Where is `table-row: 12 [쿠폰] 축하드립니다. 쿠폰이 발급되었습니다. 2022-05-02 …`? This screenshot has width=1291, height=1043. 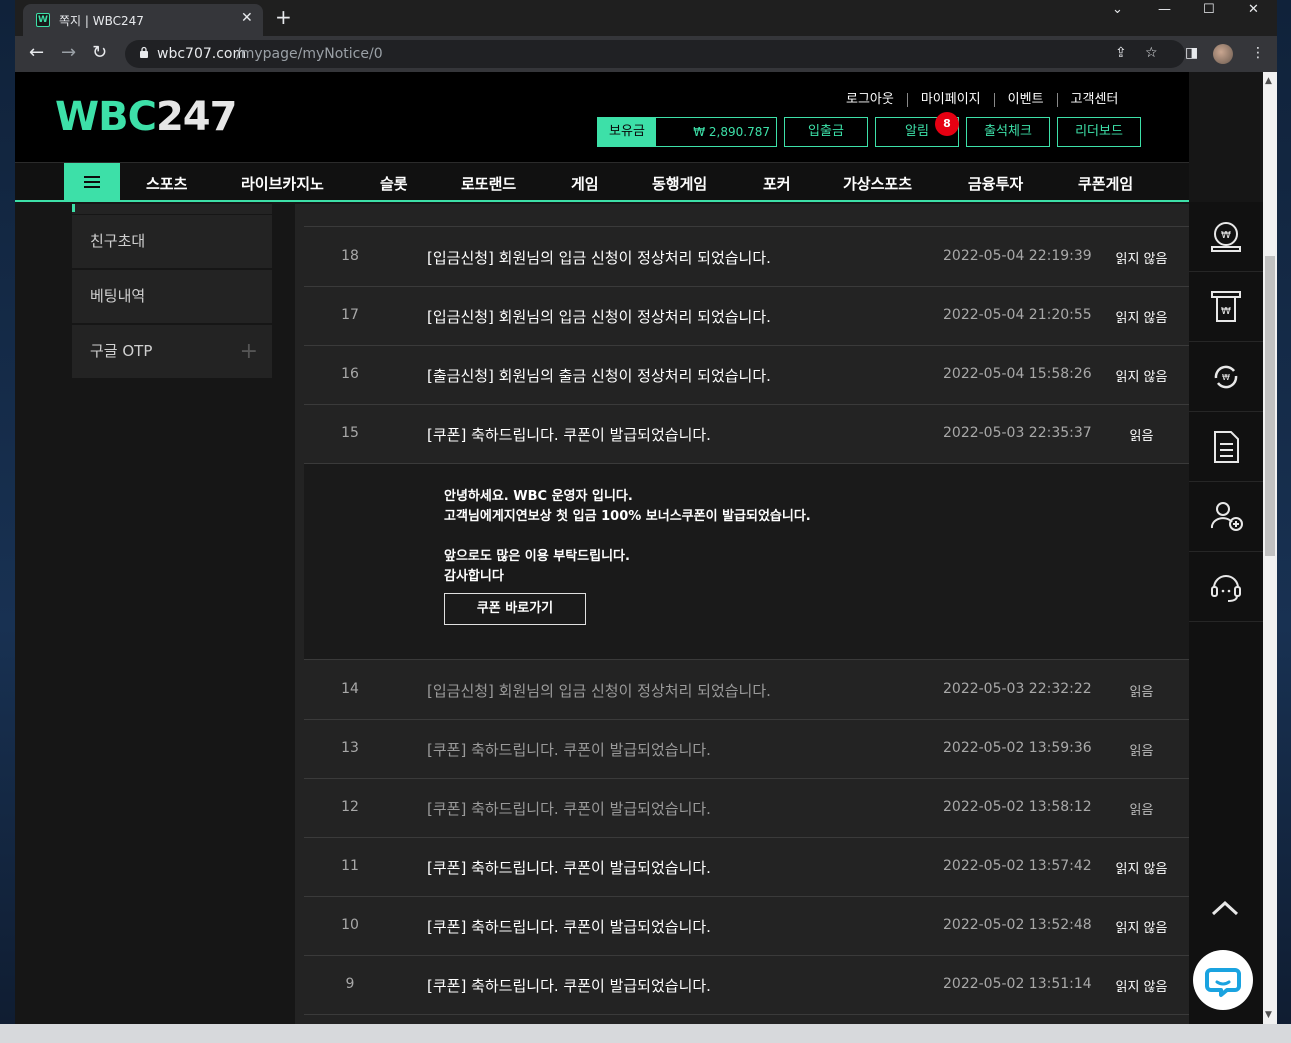 table-row: 12 [쿠폰] 축하드립니다. 쿠폰이 발급되었습니다. 2022-05-02 … is located at coordinates (746, 808).